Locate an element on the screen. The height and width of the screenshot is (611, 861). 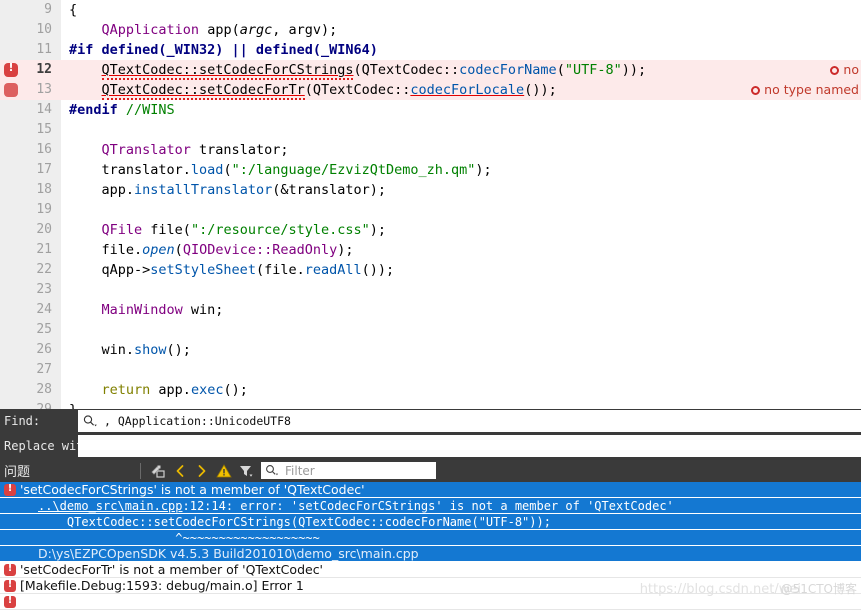
next-item-icon is located at coordinates (202, 471).